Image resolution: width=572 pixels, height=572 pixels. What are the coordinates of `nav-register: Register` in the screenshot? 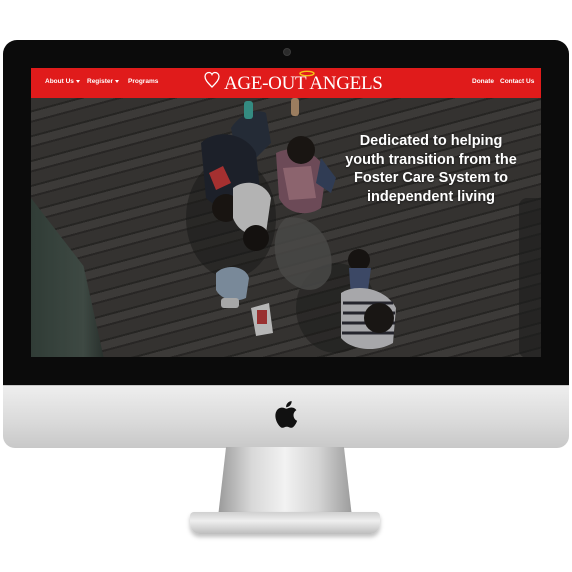 It's located at (103, 81).